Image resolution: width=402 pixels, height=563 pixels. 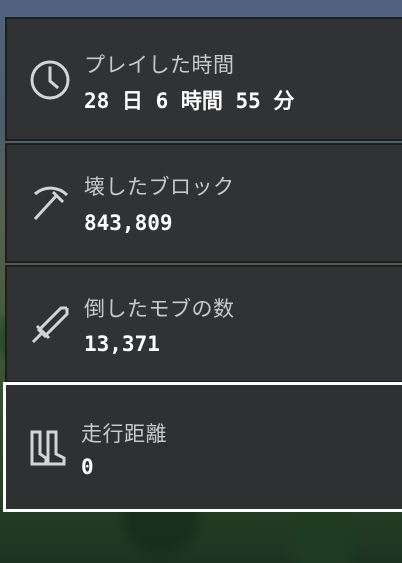 What do you see at coordinates (124, 434) in the screenshot?
I see `stat-label: 走行距離` at bounding box center [124, 434].